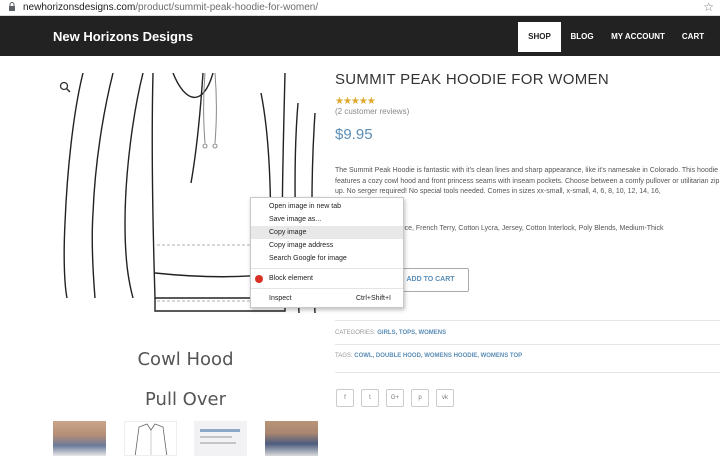 The height and width of the screenshot is (456, 720). What do you see at coordinates (123, 36) in the screenshot?
I see `site-logo: New Horizons Designs` at bounding box center [123, 36].